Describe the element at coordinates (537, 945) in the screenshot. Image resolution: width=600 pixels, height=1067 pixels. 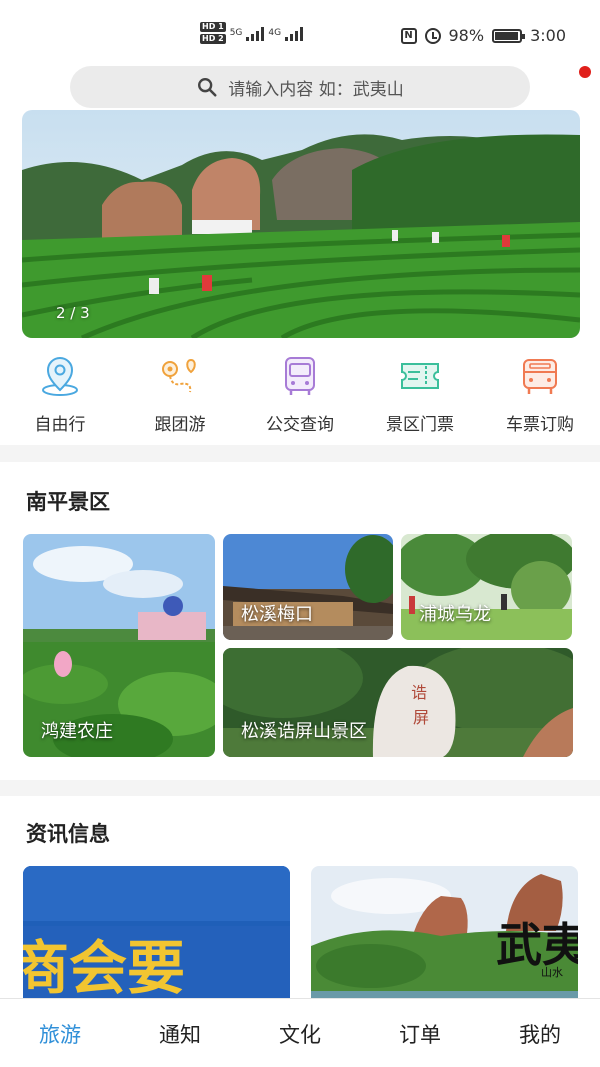
I see `news-image-text: 武夷` at that location.